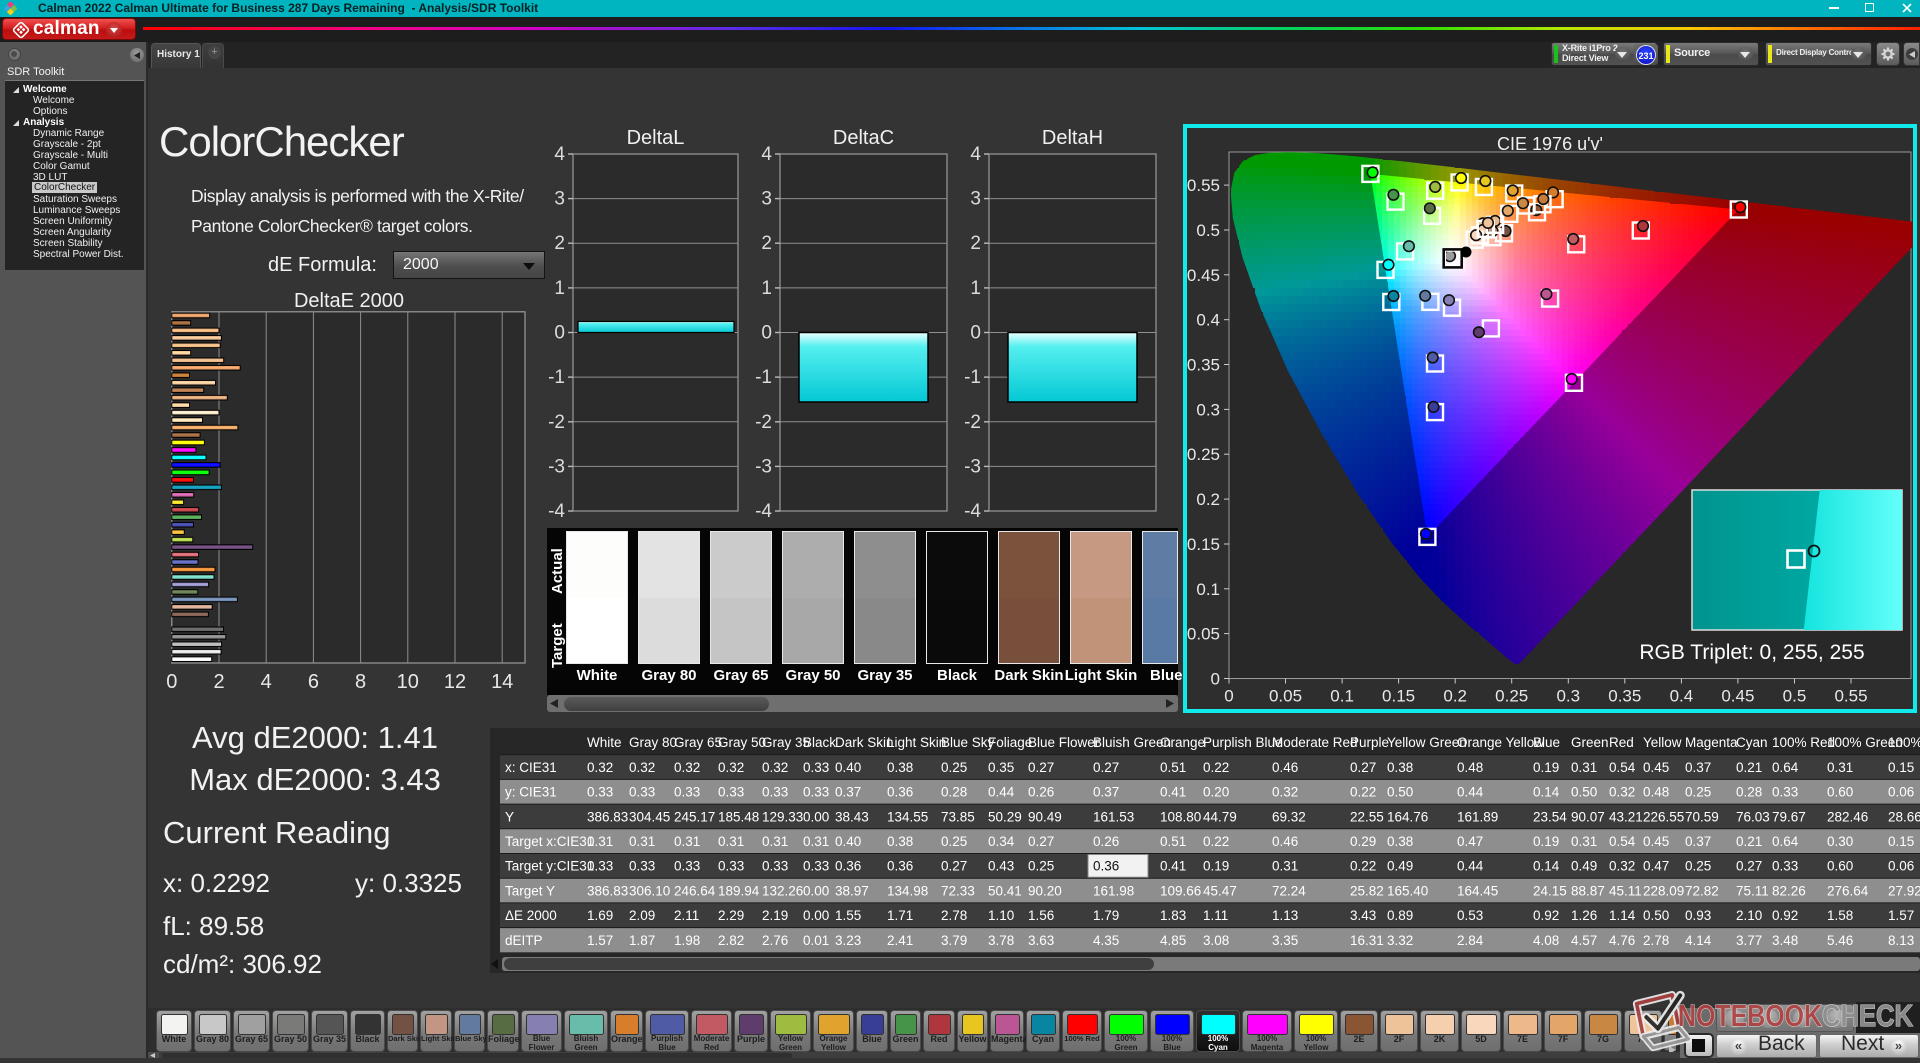  I want to click on svg-text: DeltaL, so click(656, 138).